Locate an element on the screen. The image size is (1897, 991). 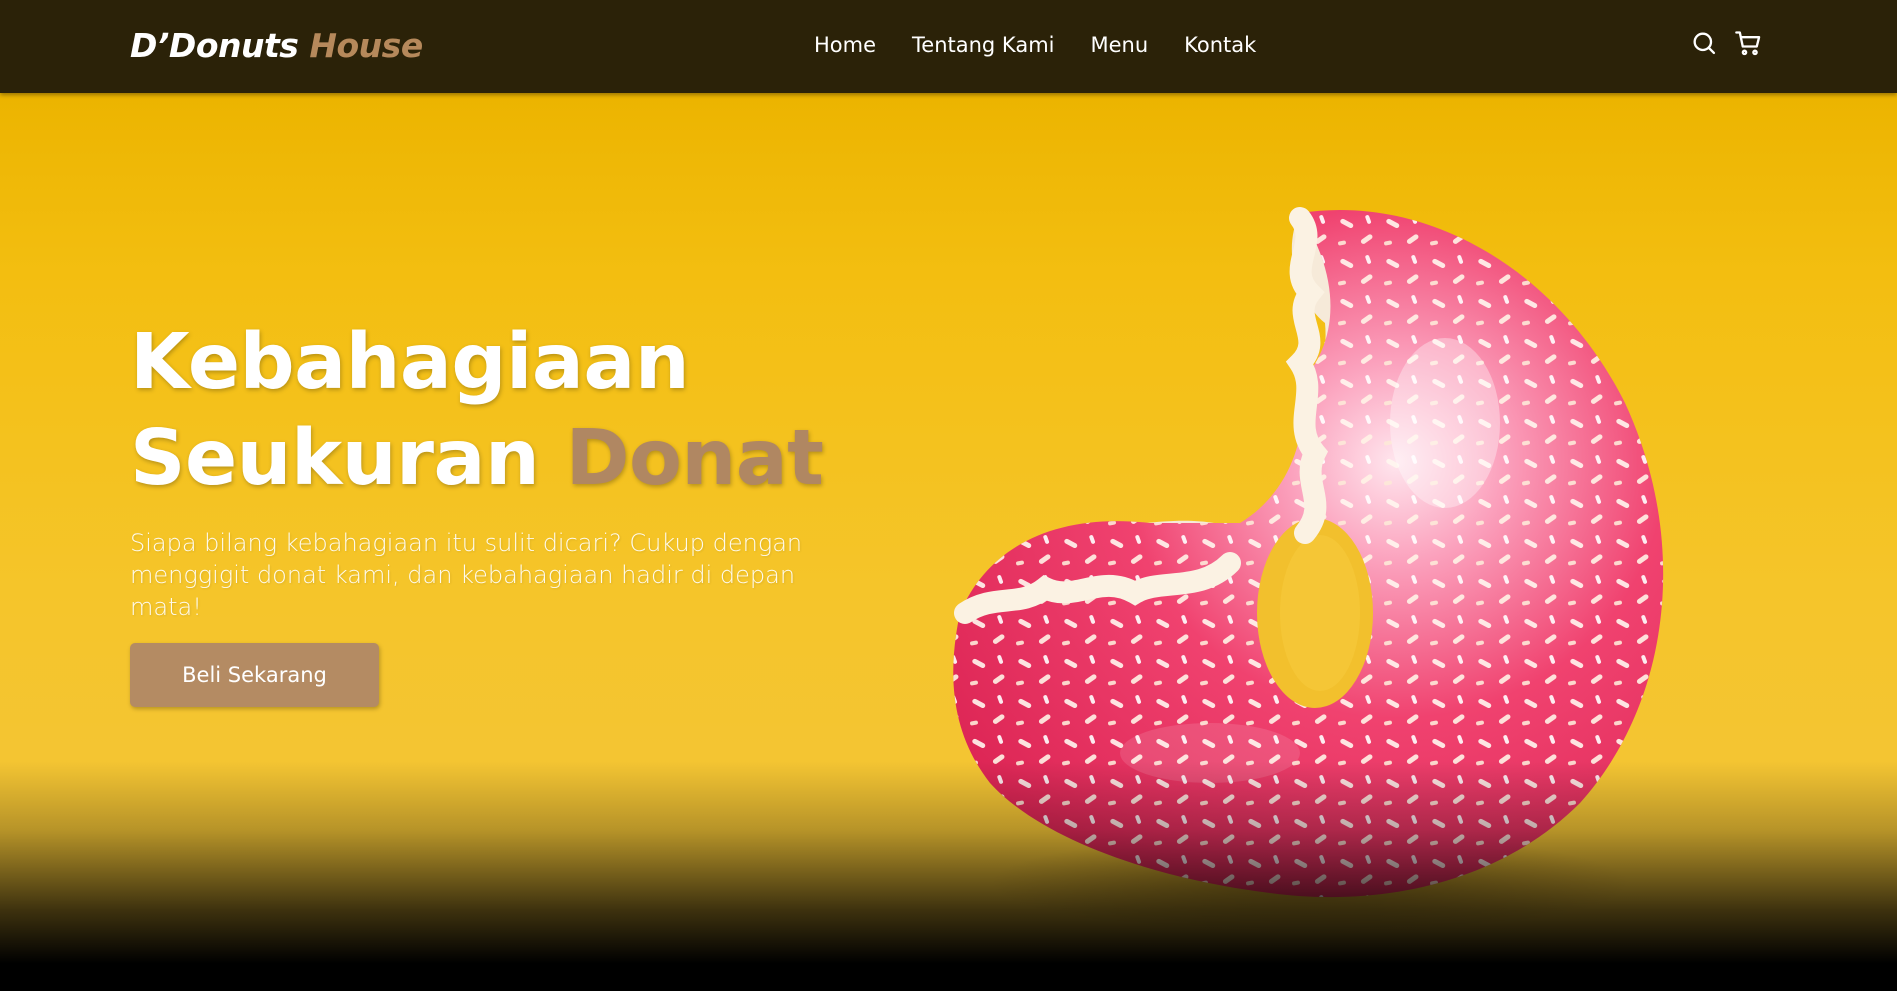
brand-name: D’Donuts is located at coordinates (214, 45).